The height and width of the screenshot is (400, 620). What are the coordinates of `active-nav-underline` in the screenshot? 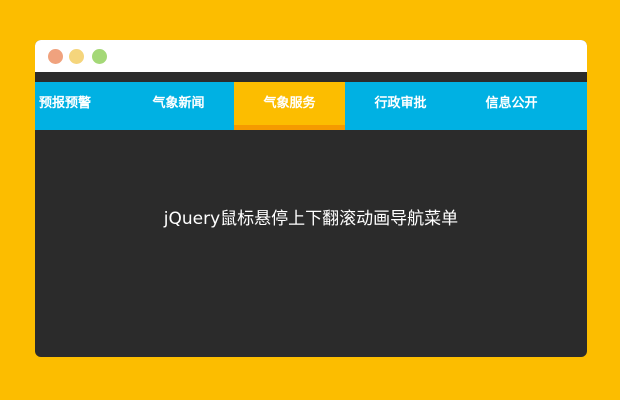 It's located at (289, 127).